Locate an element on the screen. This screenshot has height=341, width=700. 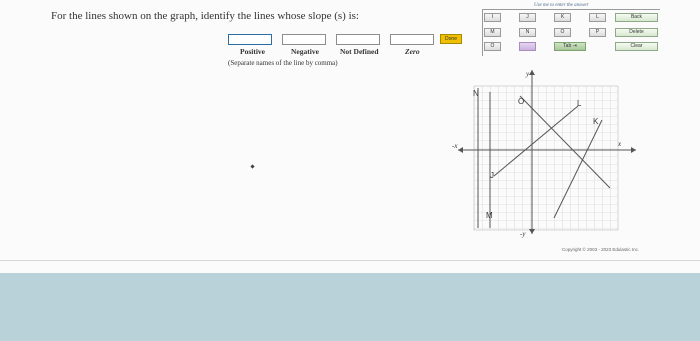
key-M: M is located at coordinates (492, 32).